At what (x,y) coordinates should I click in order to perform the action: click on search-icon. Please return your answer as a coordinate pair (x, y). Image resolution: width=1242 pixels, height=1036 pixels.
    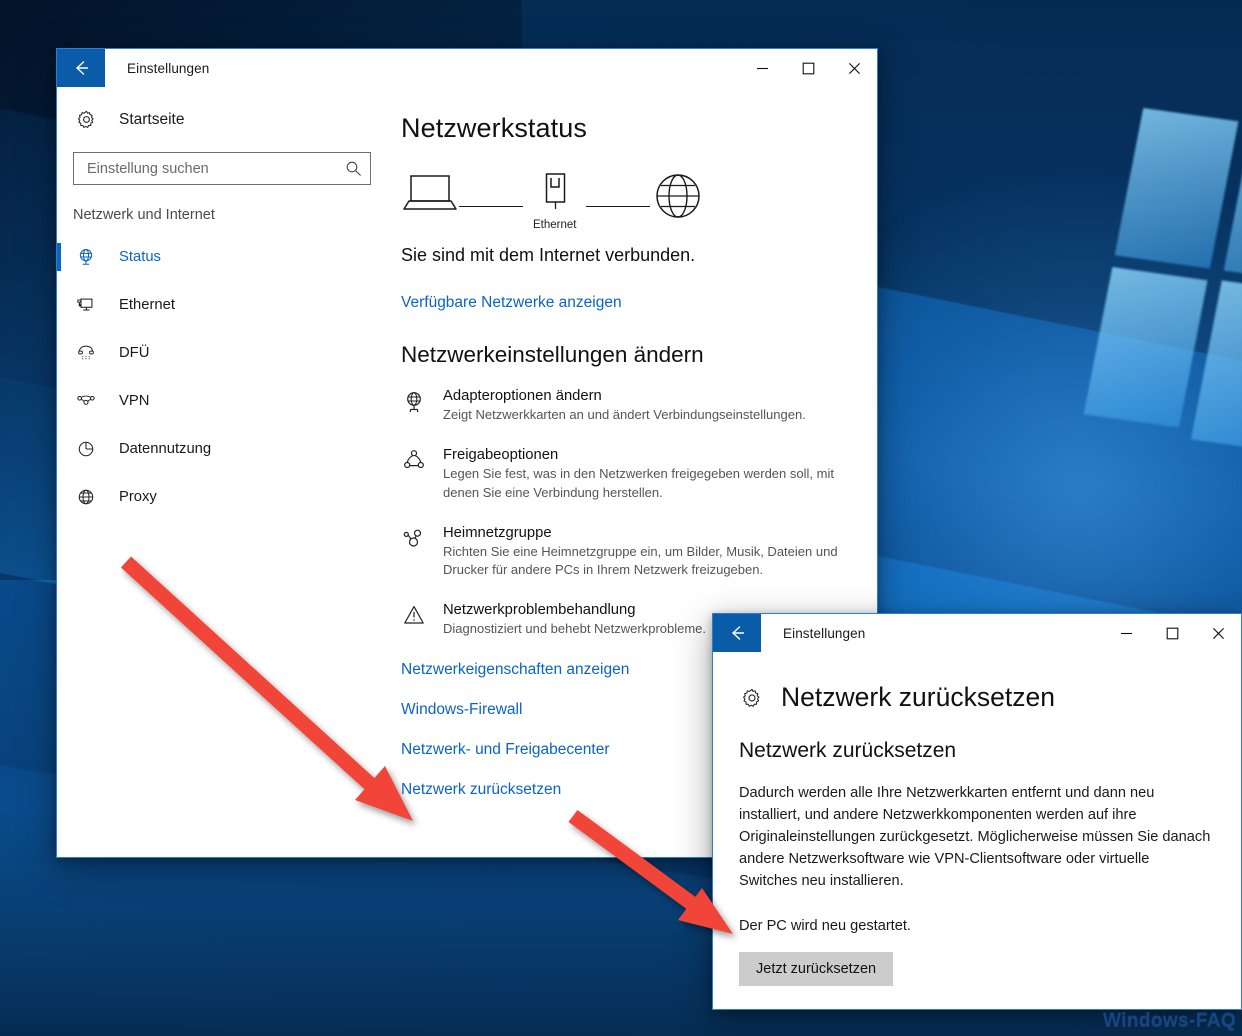
    Looking at the image, I should click on (353, 168).